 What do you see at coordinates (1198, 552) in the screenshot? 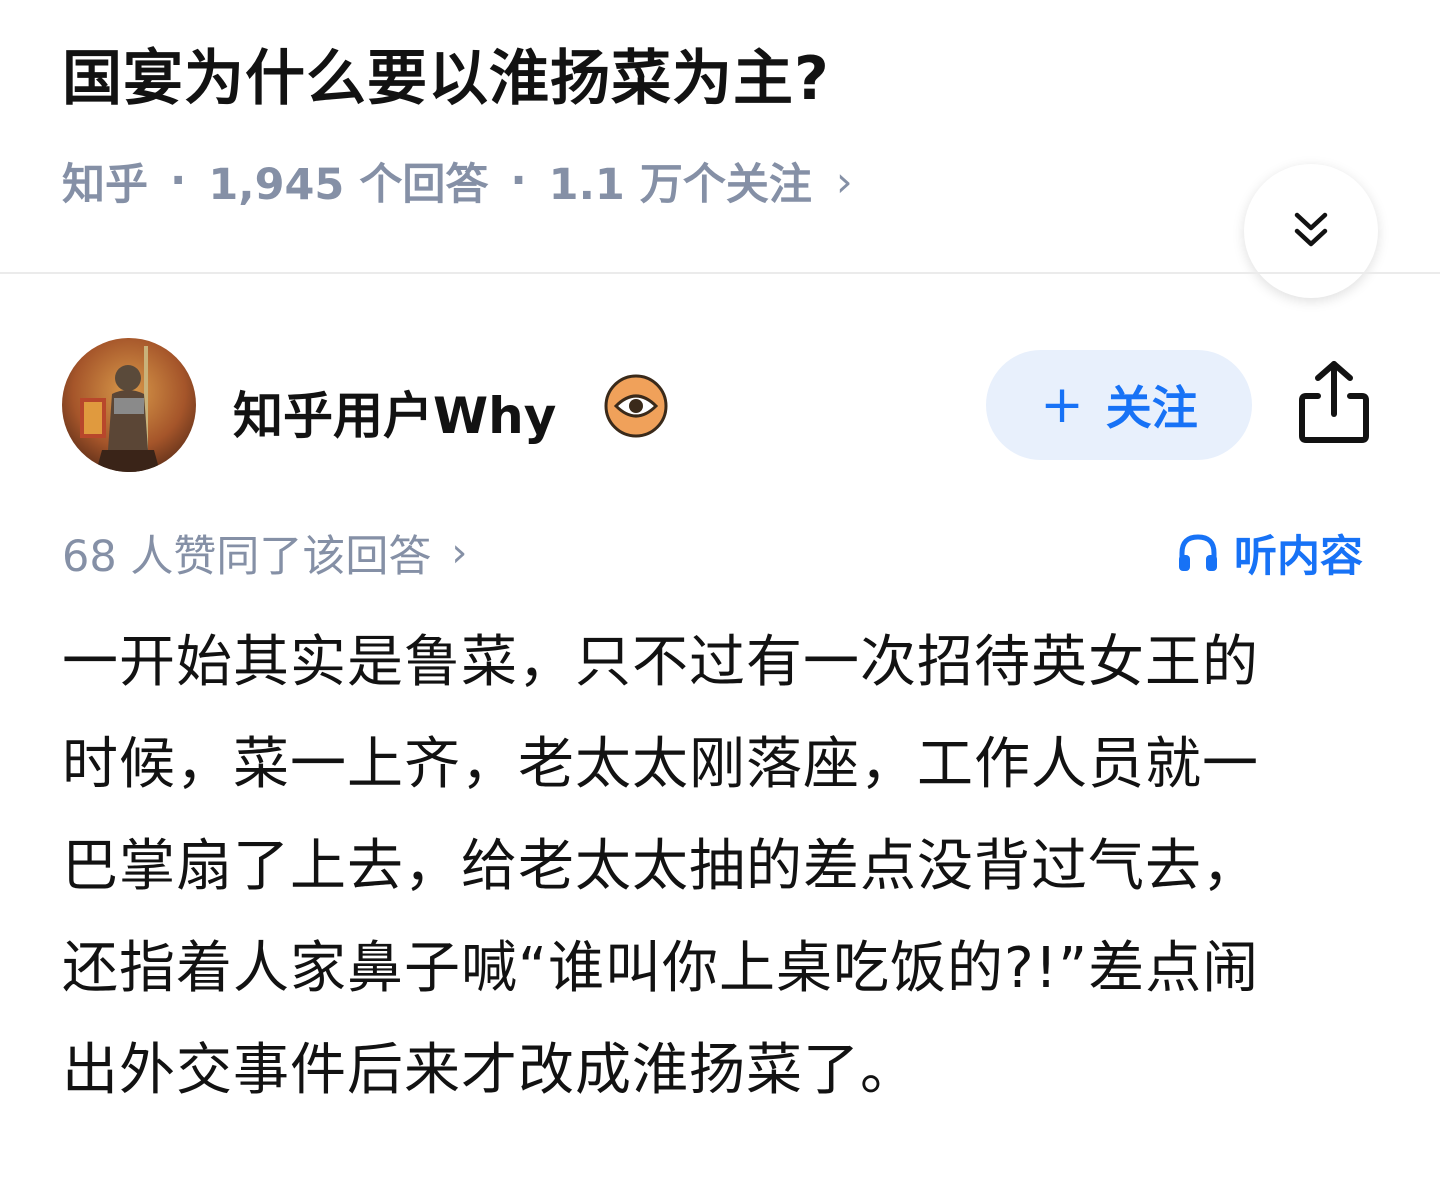
I see `headphones-icon` at bounding box center [1198, 552].